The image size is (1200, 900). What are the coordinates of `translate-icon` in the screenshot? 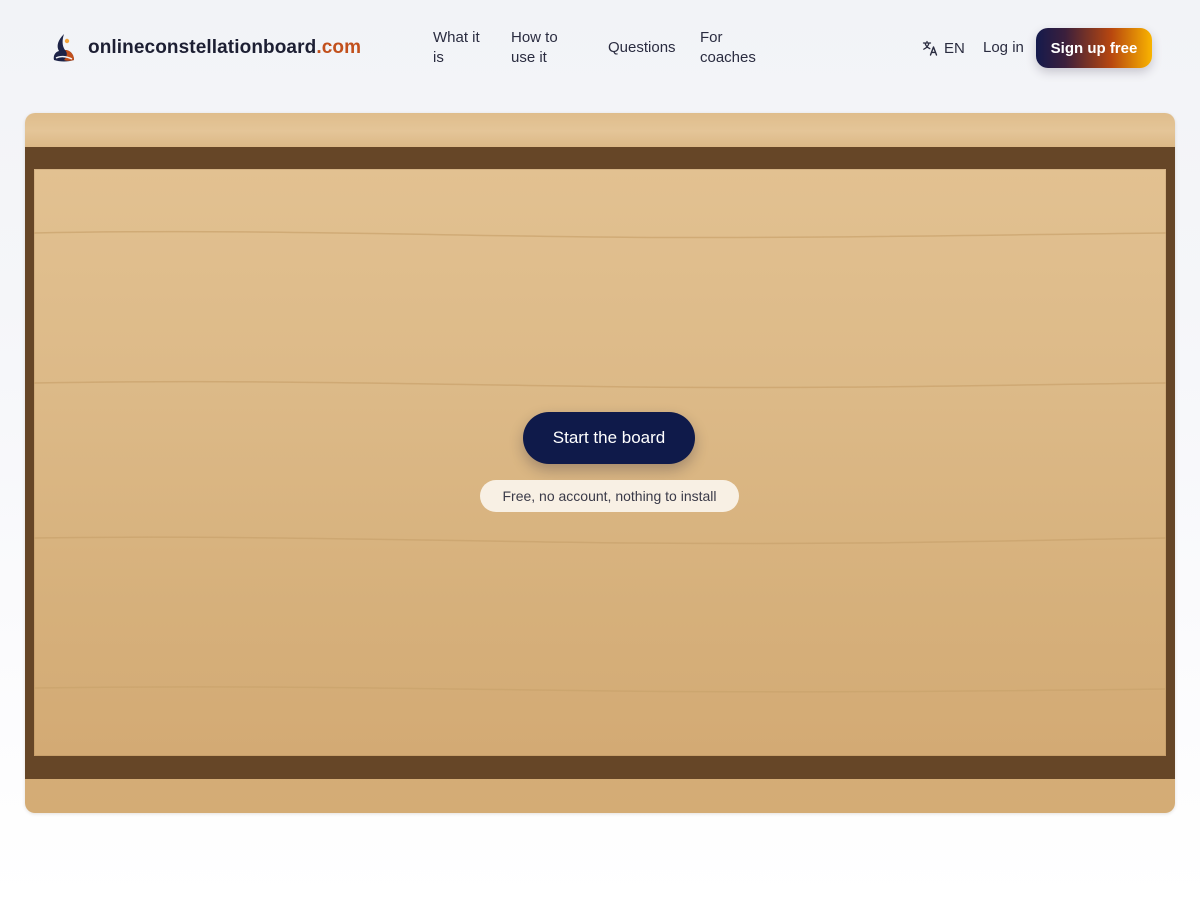 It's located at (930, 48).